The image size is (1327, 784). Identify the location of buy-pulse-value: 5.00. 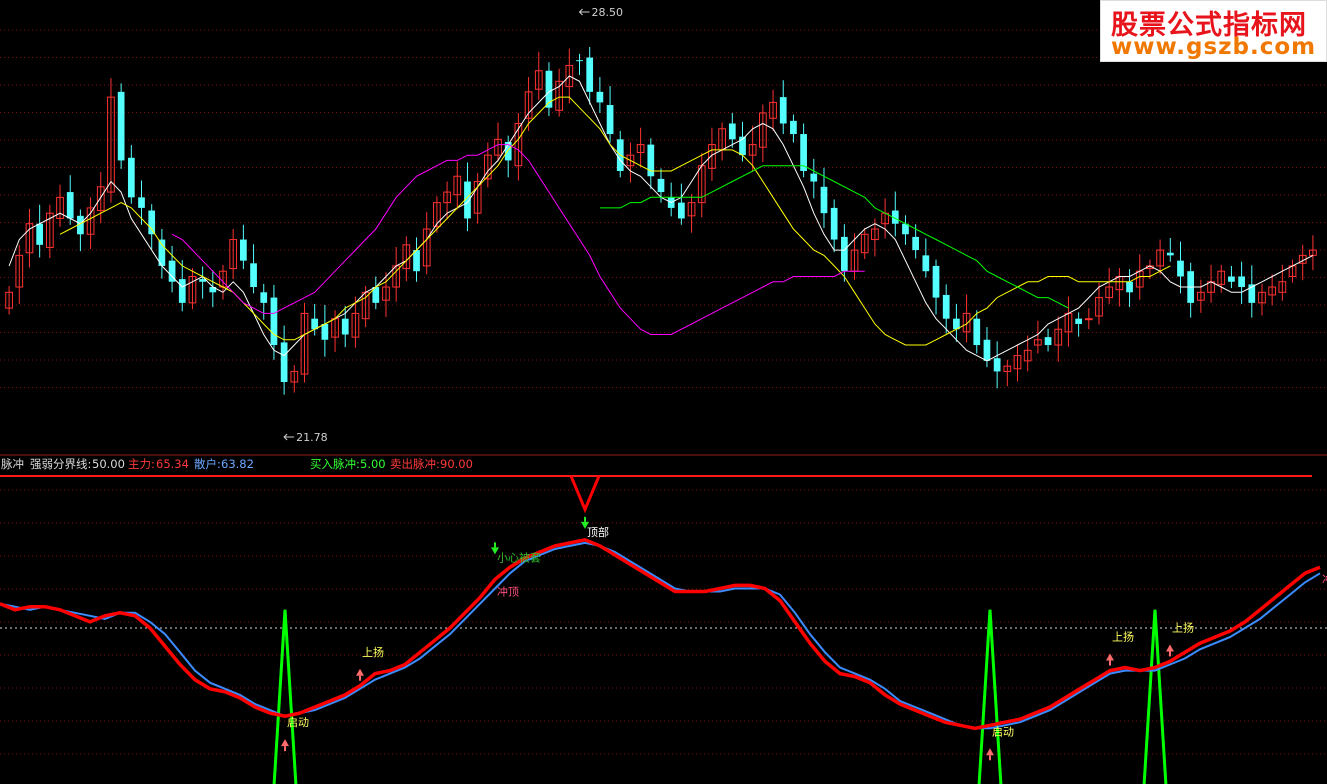
(373, 464).